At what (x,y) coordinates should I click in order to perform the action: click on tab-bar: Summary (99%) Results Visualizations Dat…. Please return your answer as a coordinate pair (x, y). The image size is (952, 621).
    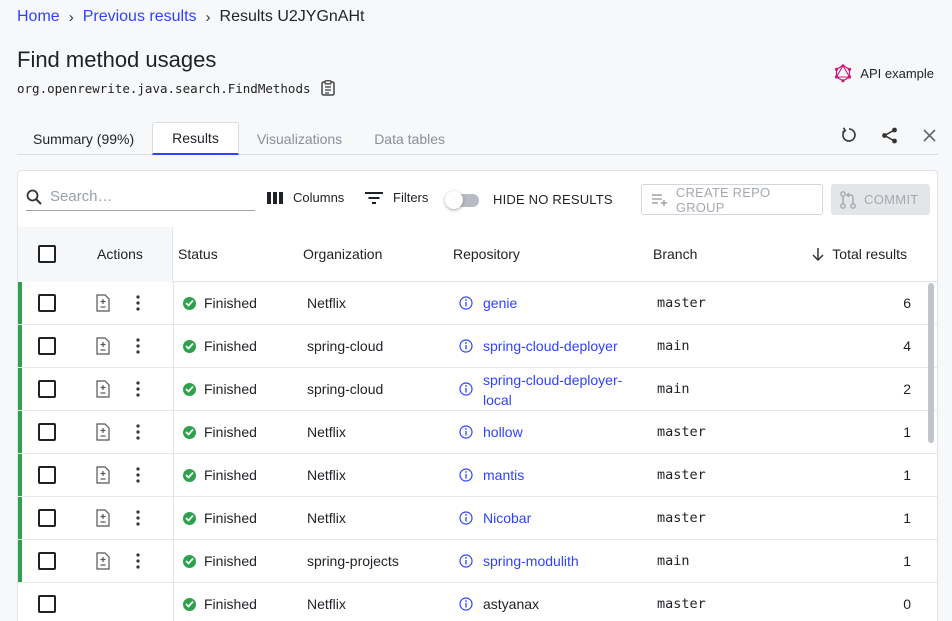
    Looking at the image, I should click on (477, 138).